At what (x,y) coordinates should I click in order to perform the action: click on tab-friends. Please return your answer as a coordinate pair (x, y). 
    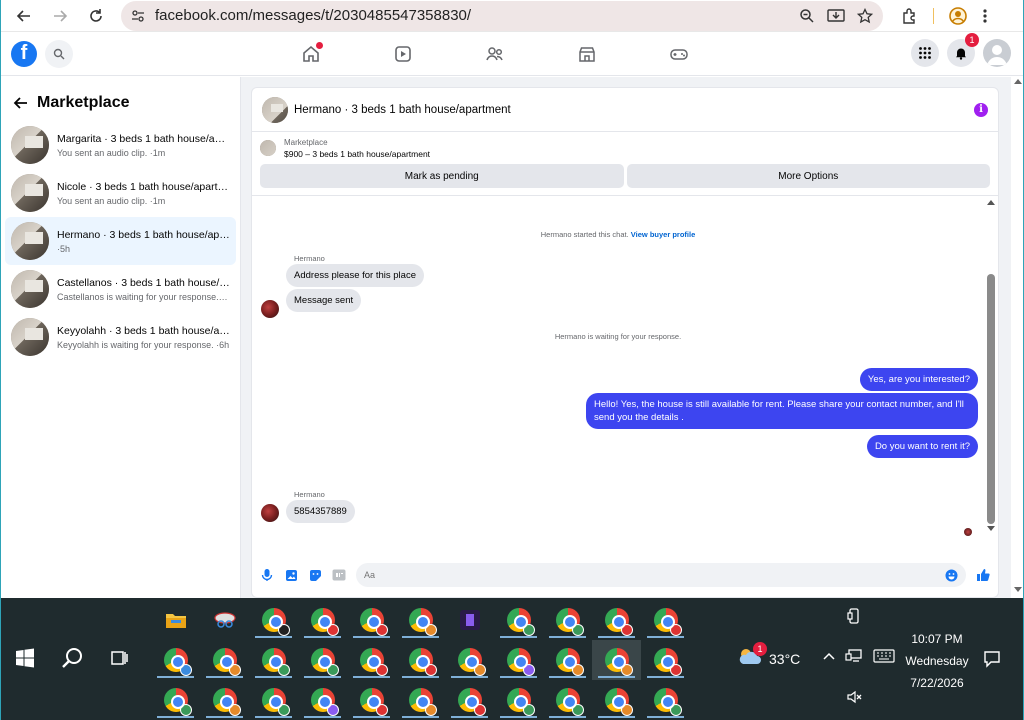
    Looking at the image, I should click on (495, 54).